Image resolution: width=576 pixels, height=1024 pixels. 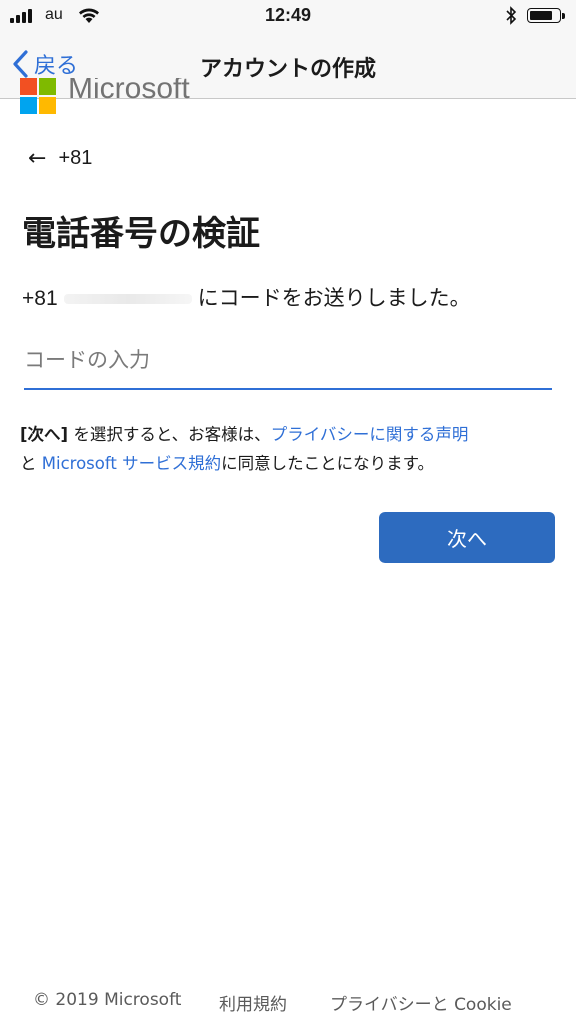 What do you see at coordinates (31, 463) in the screenshot?
I see `terms-text-part2: と` at bounding box center [31, 463].